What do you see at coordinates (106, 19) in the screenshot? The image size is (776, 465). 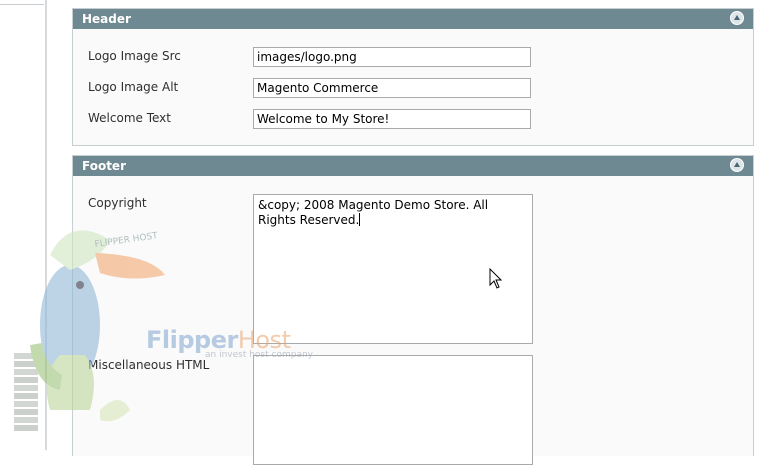 I see `section-title: Header` at bounding box center [106, 19].